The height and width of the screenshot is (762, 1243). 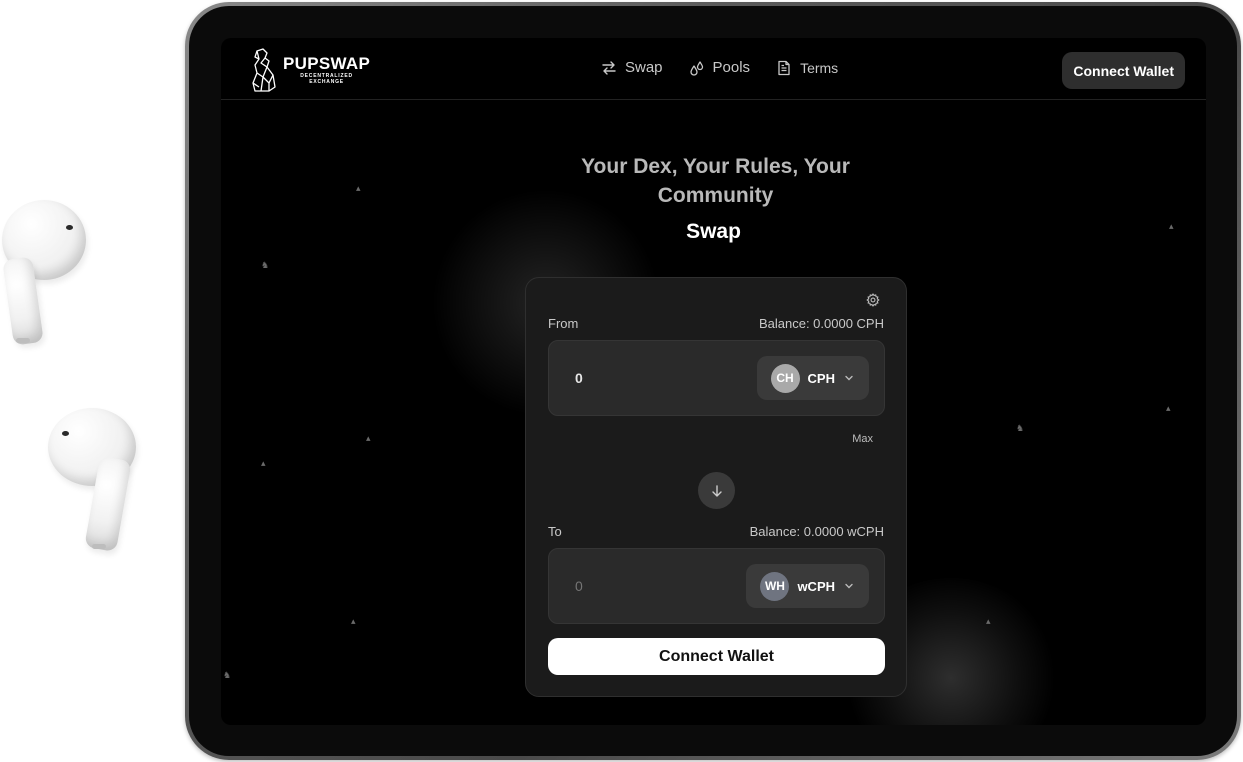 I want to click on to-token-symbol: wCPH, so click(x=816, y=586).